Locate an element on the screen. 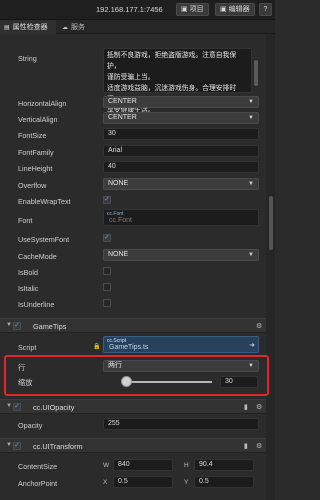  scale-label: 缩放 is located at coordinates (25, 382).